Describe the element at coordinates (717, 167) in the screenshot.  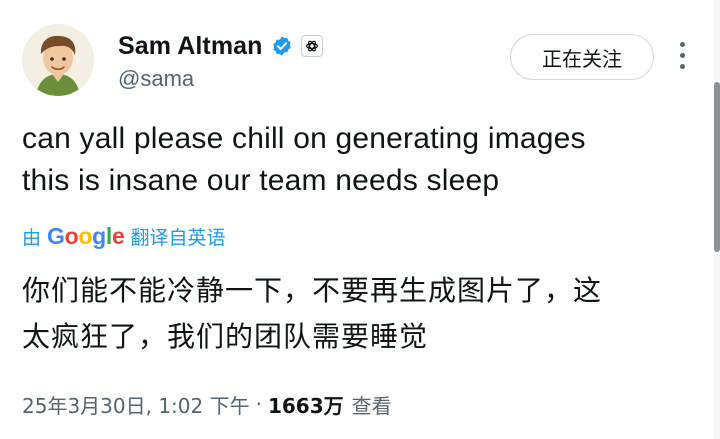
I see `scrollbar-thumb` at that location.